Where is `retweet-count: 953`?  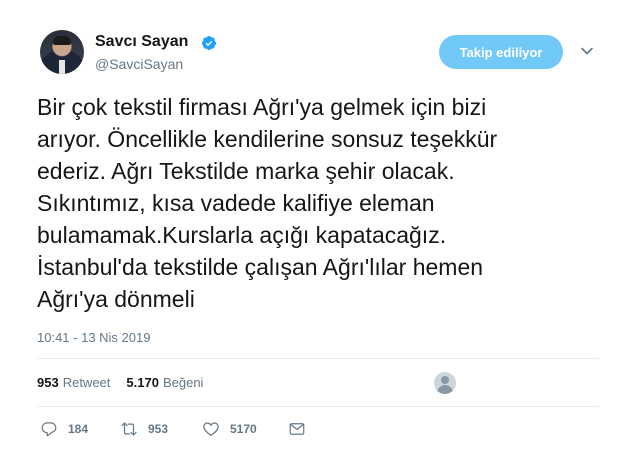
retweet-count: 953 is located at coordinates (158, 429).